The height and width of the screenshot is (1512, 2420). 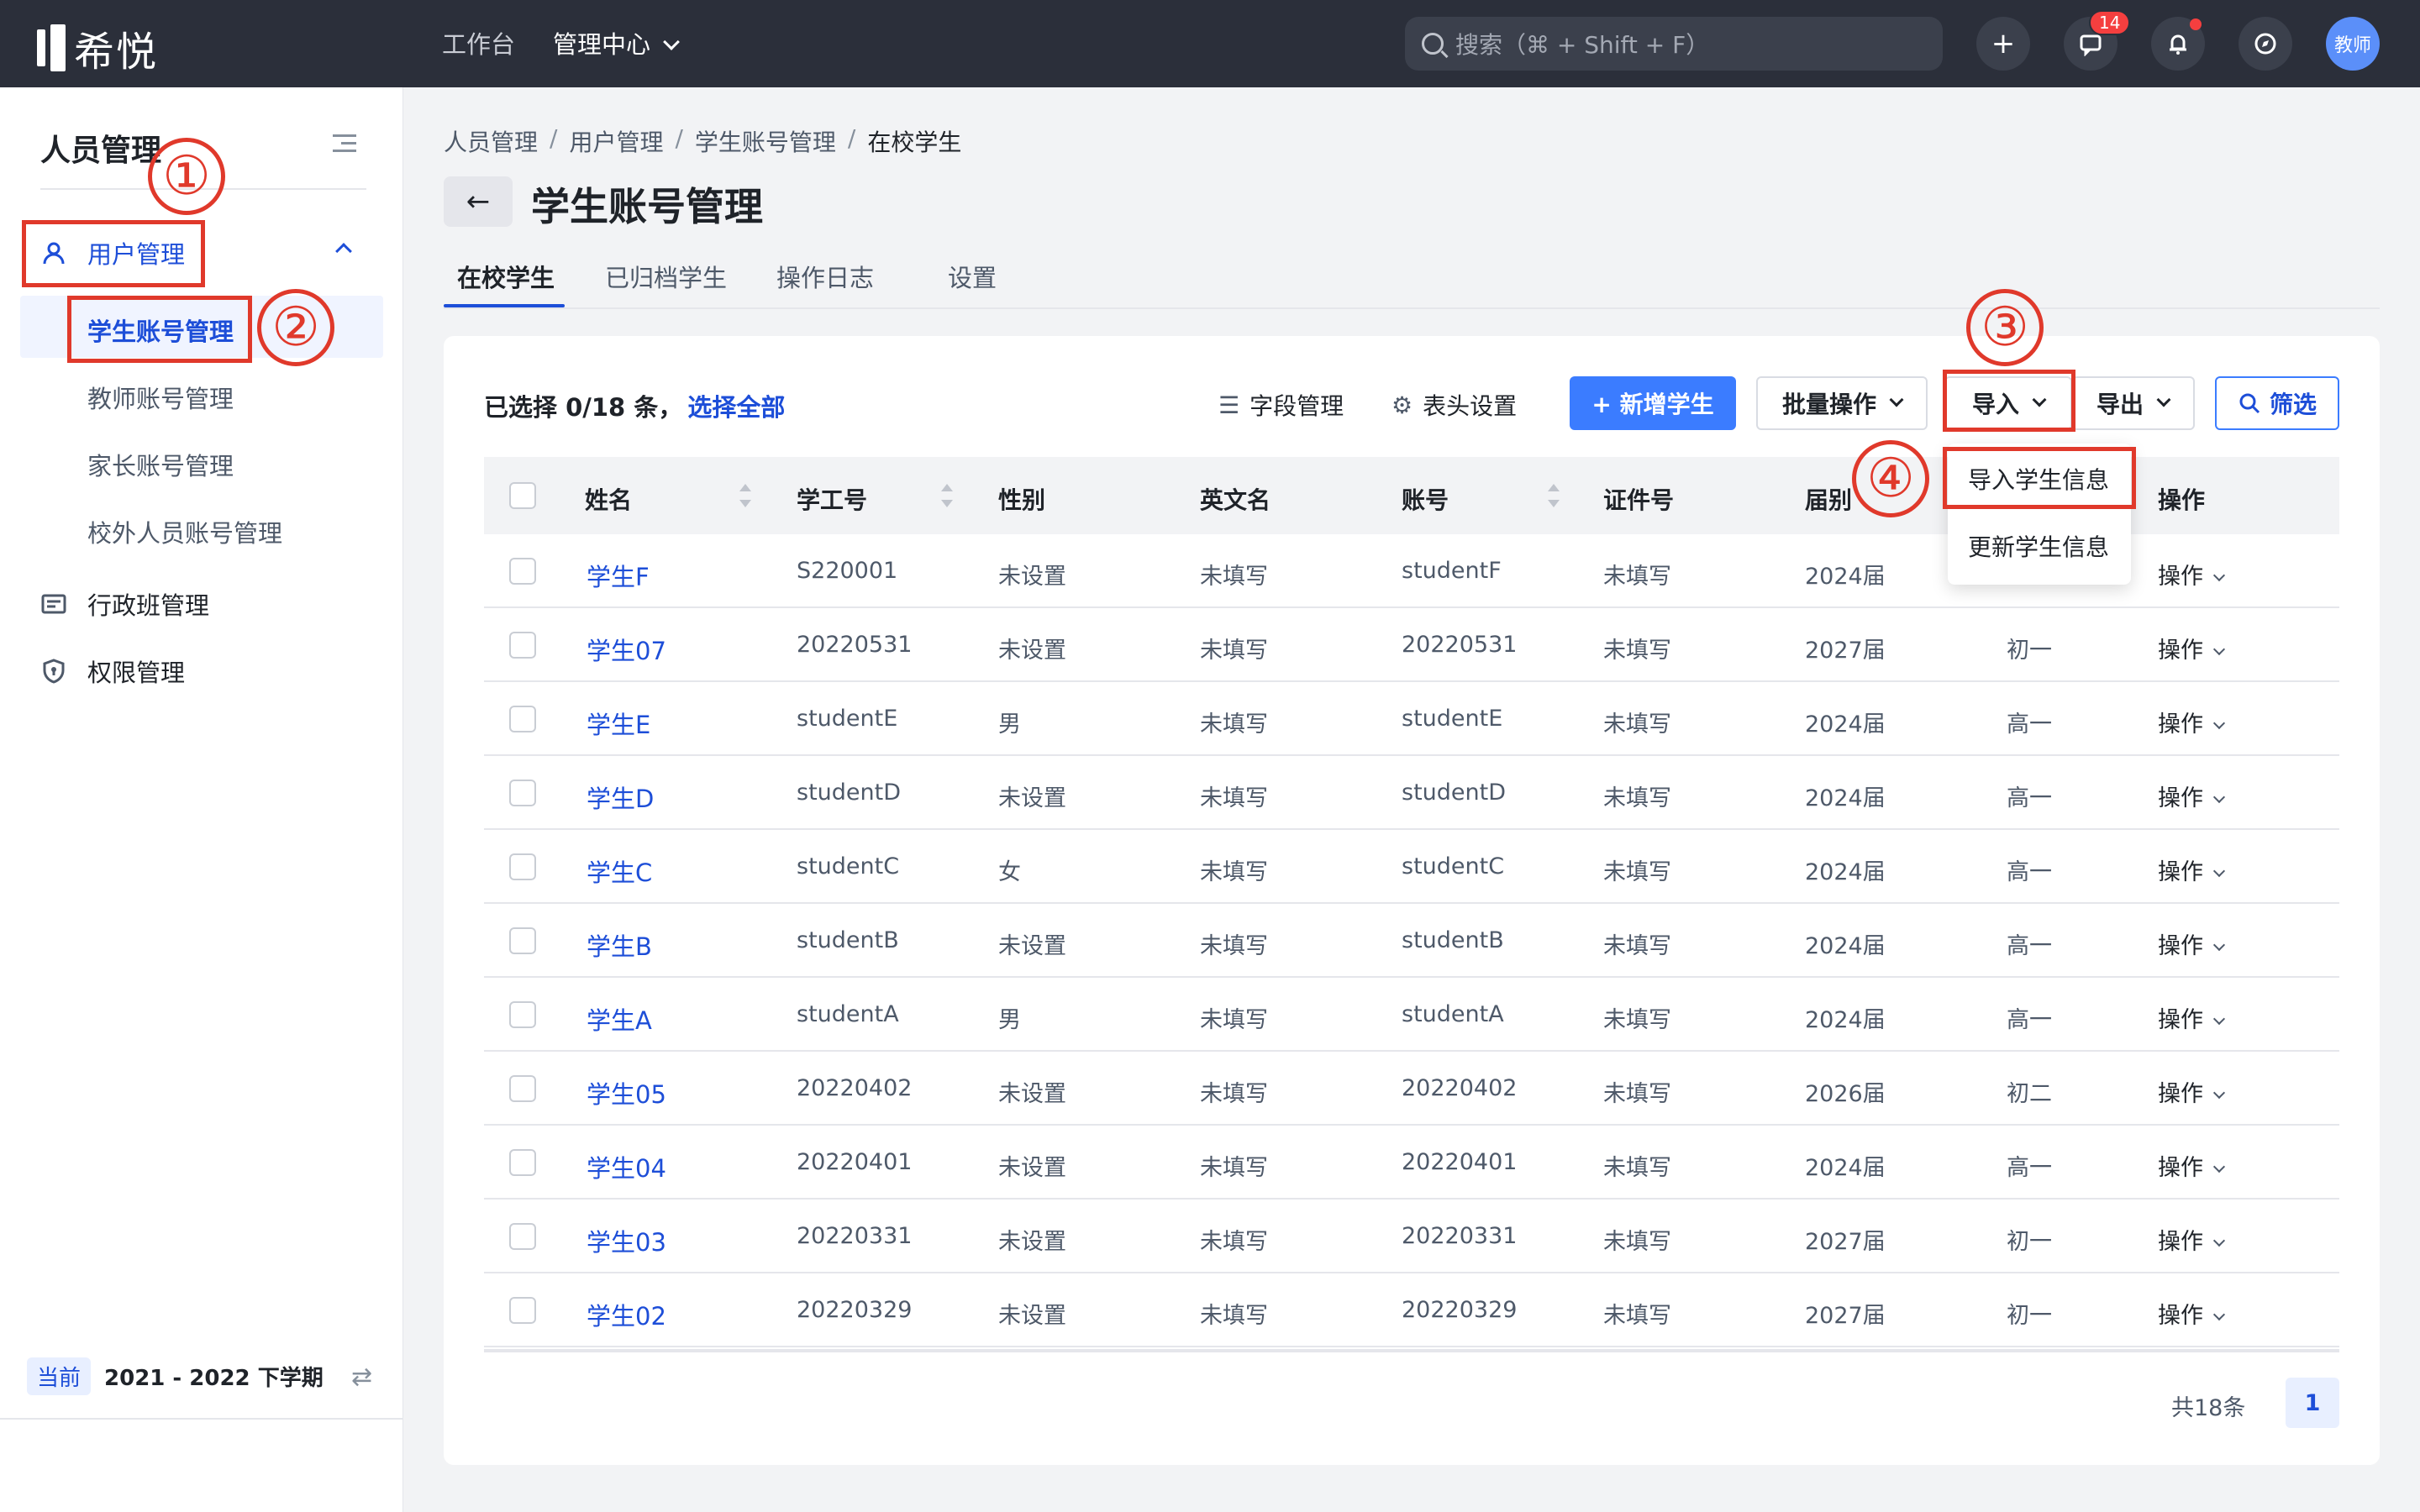 What do you see at coordinates (627, 649) in the screenshot?
I see `student-name-link: 学生07` at bounding box center [627, 649].